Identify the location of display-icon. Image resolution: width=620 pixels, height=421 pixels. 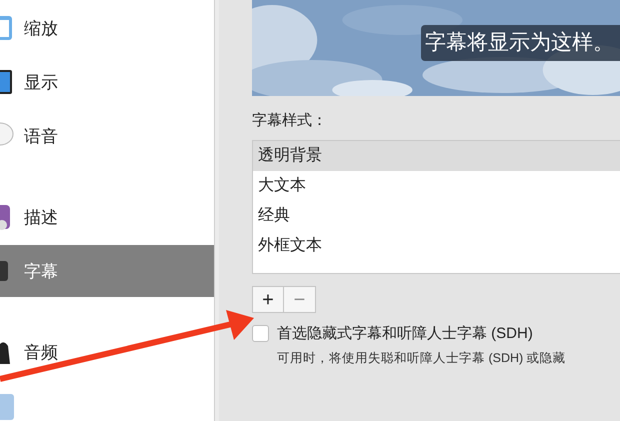
(7, 82).